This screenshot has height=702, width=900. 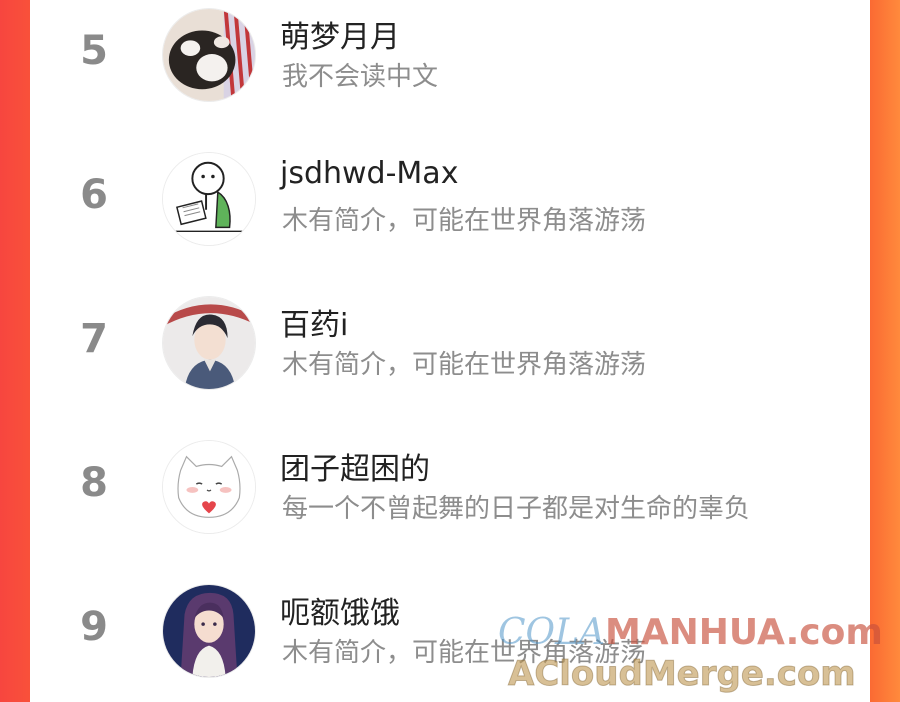 What do you see at coordinates (94, 195) in the screenshot?
I see `rank-number: 6` at bounding box center [94, 195].